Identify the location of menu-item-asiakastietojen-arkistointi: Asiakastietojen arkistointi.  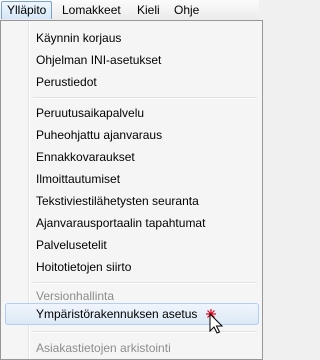
(103, 348).